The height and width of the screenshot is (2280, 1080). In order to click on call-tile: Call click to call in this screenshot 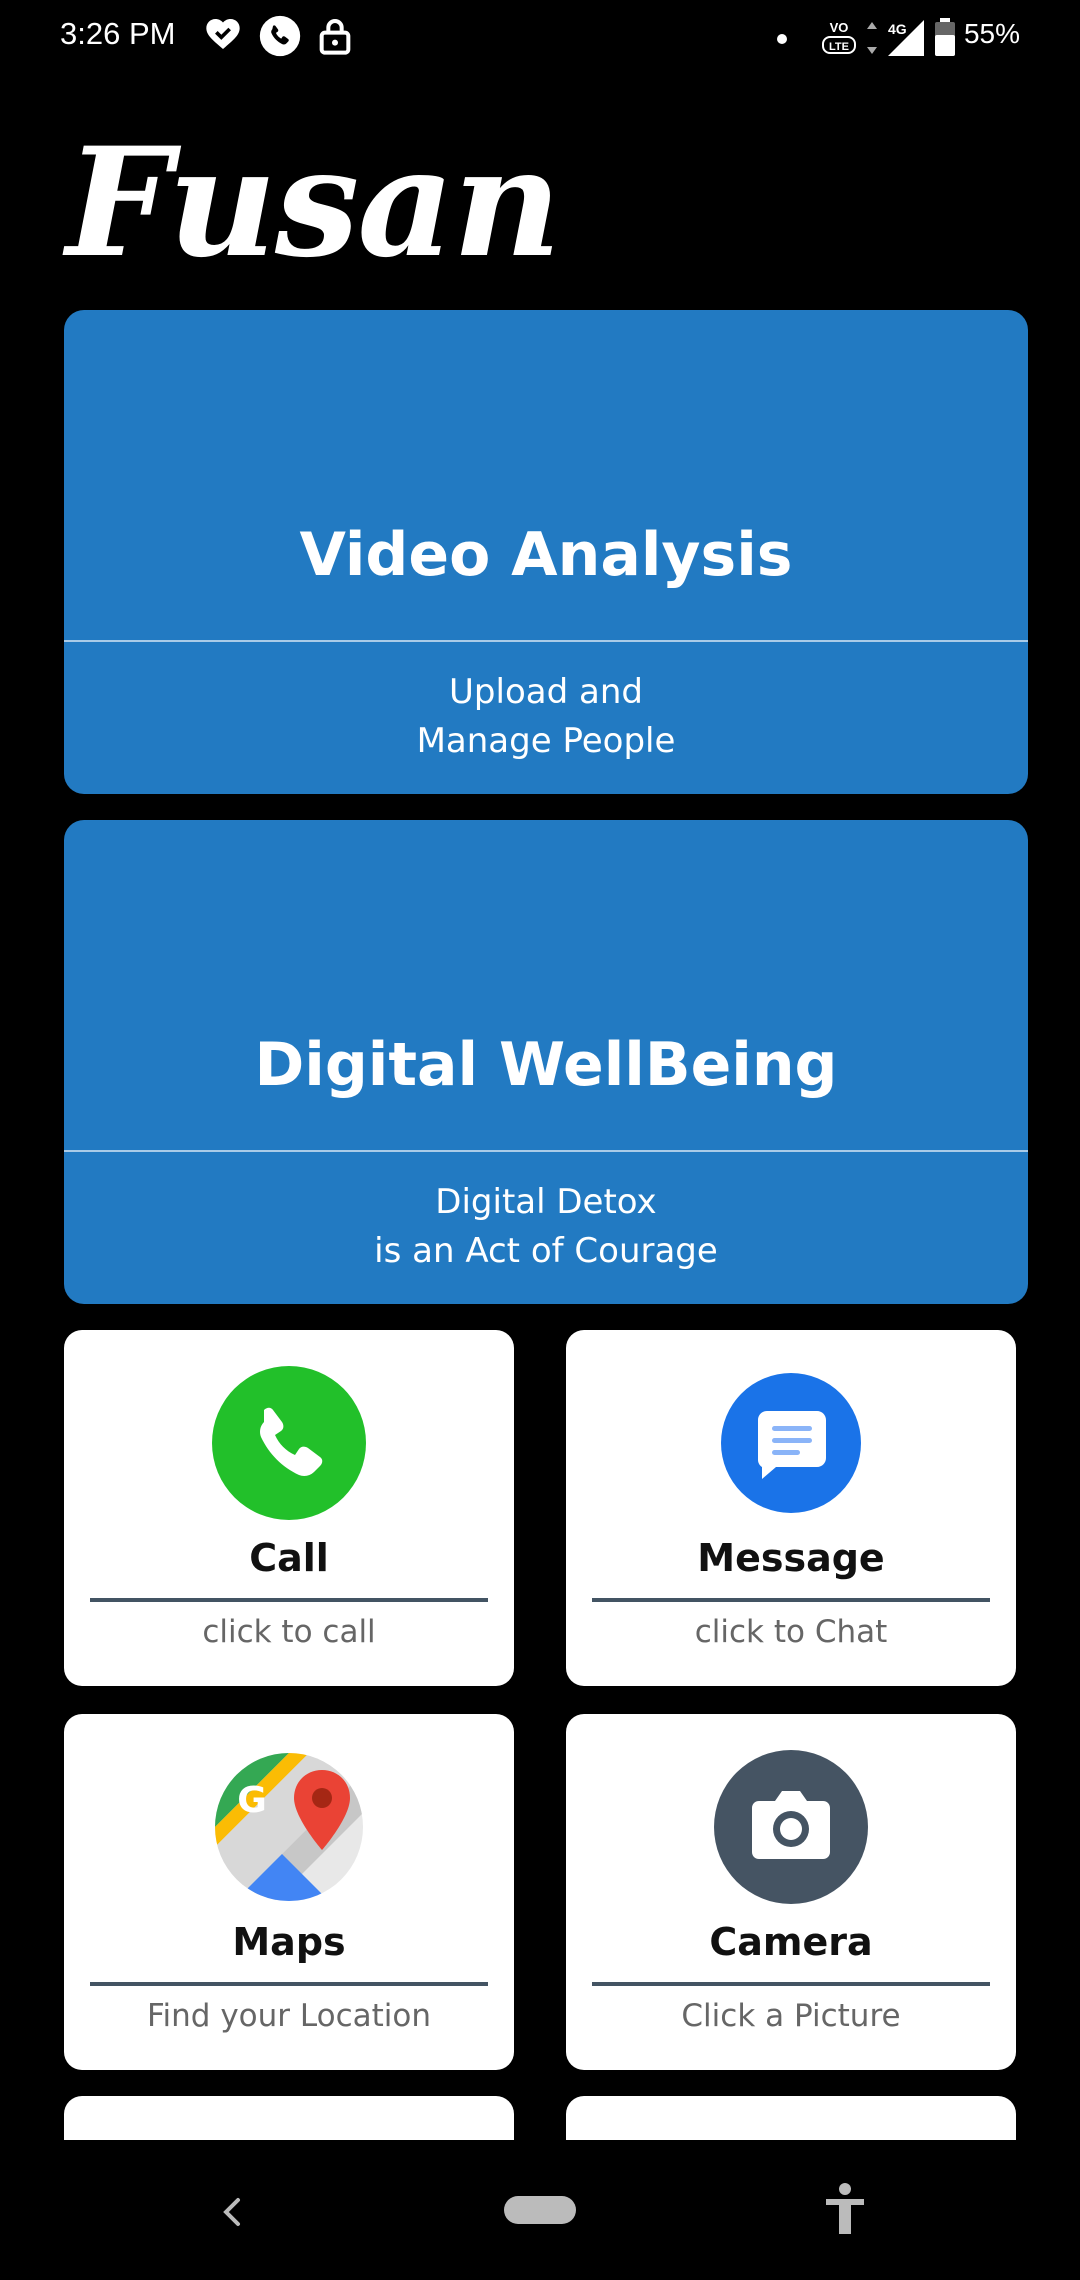, I will do `click(289, 1508)`.